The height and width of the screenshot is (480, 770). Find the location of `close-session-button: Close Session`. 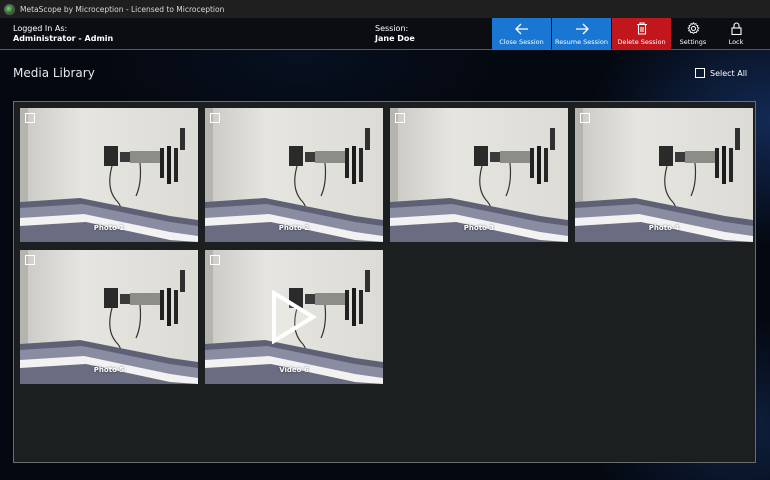

close-session-button: Close Session is located at coordinates (521, 34).